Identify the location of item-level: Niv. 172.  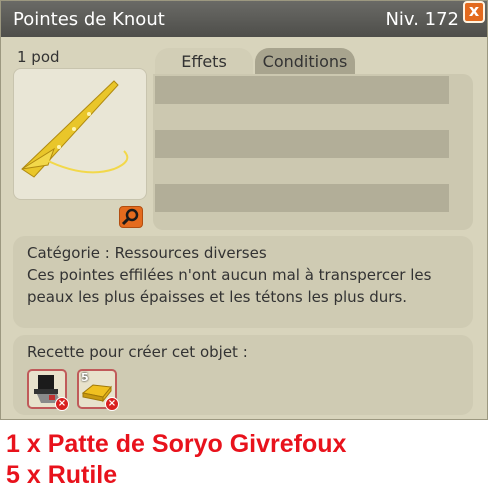
(422, 19).